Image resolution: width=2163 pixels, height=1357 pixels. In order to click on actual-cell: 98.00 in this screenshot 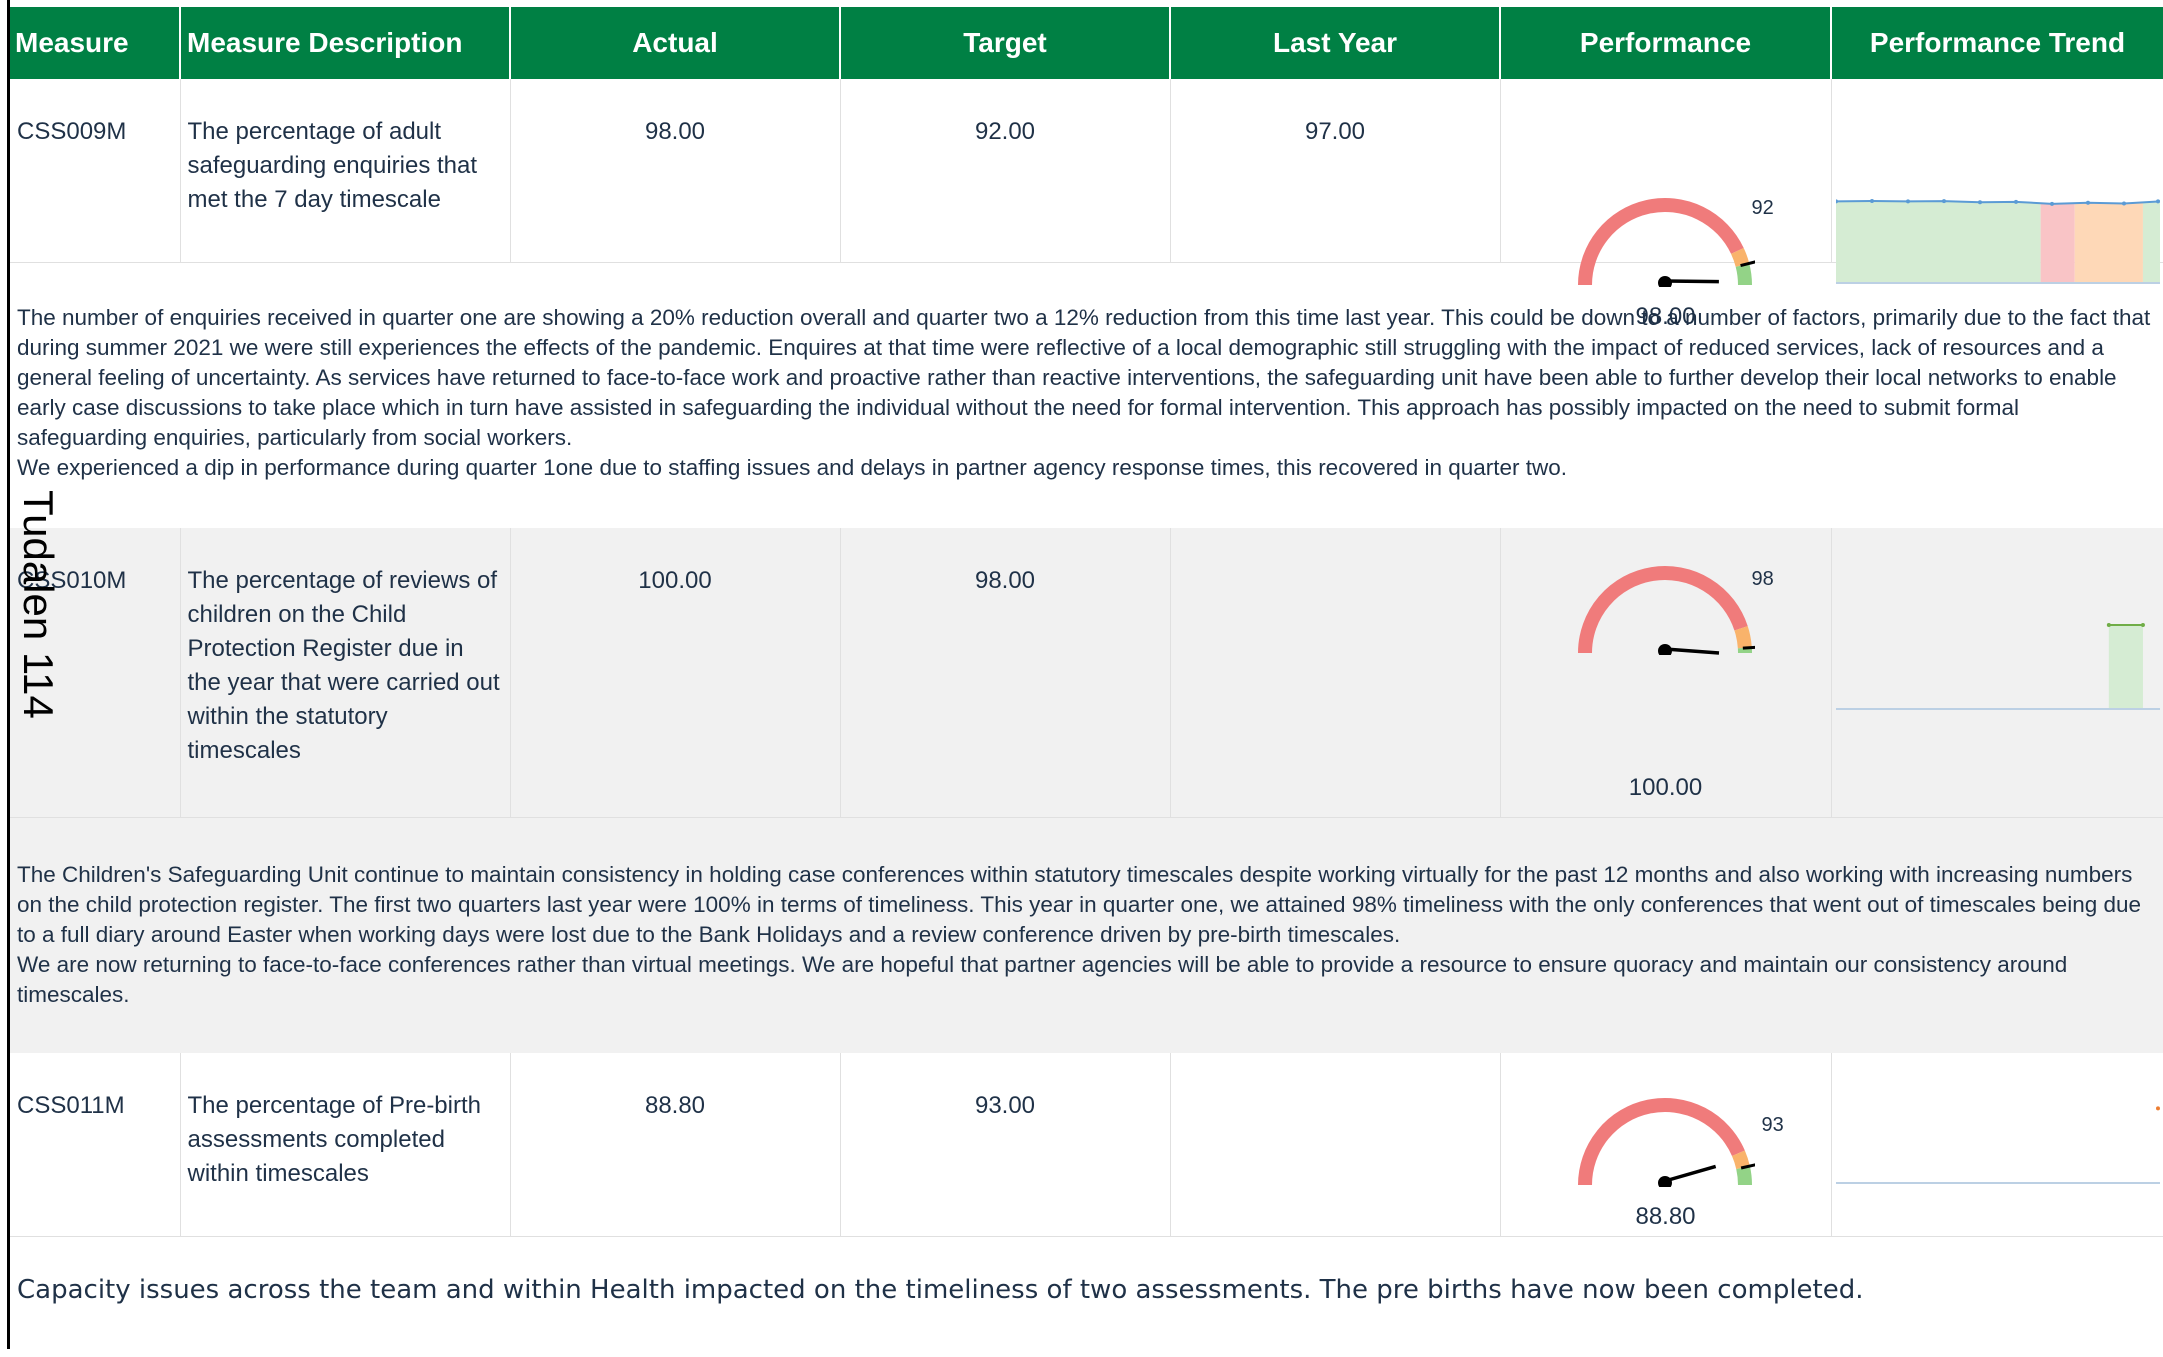, I will do `click(675, 171)`.